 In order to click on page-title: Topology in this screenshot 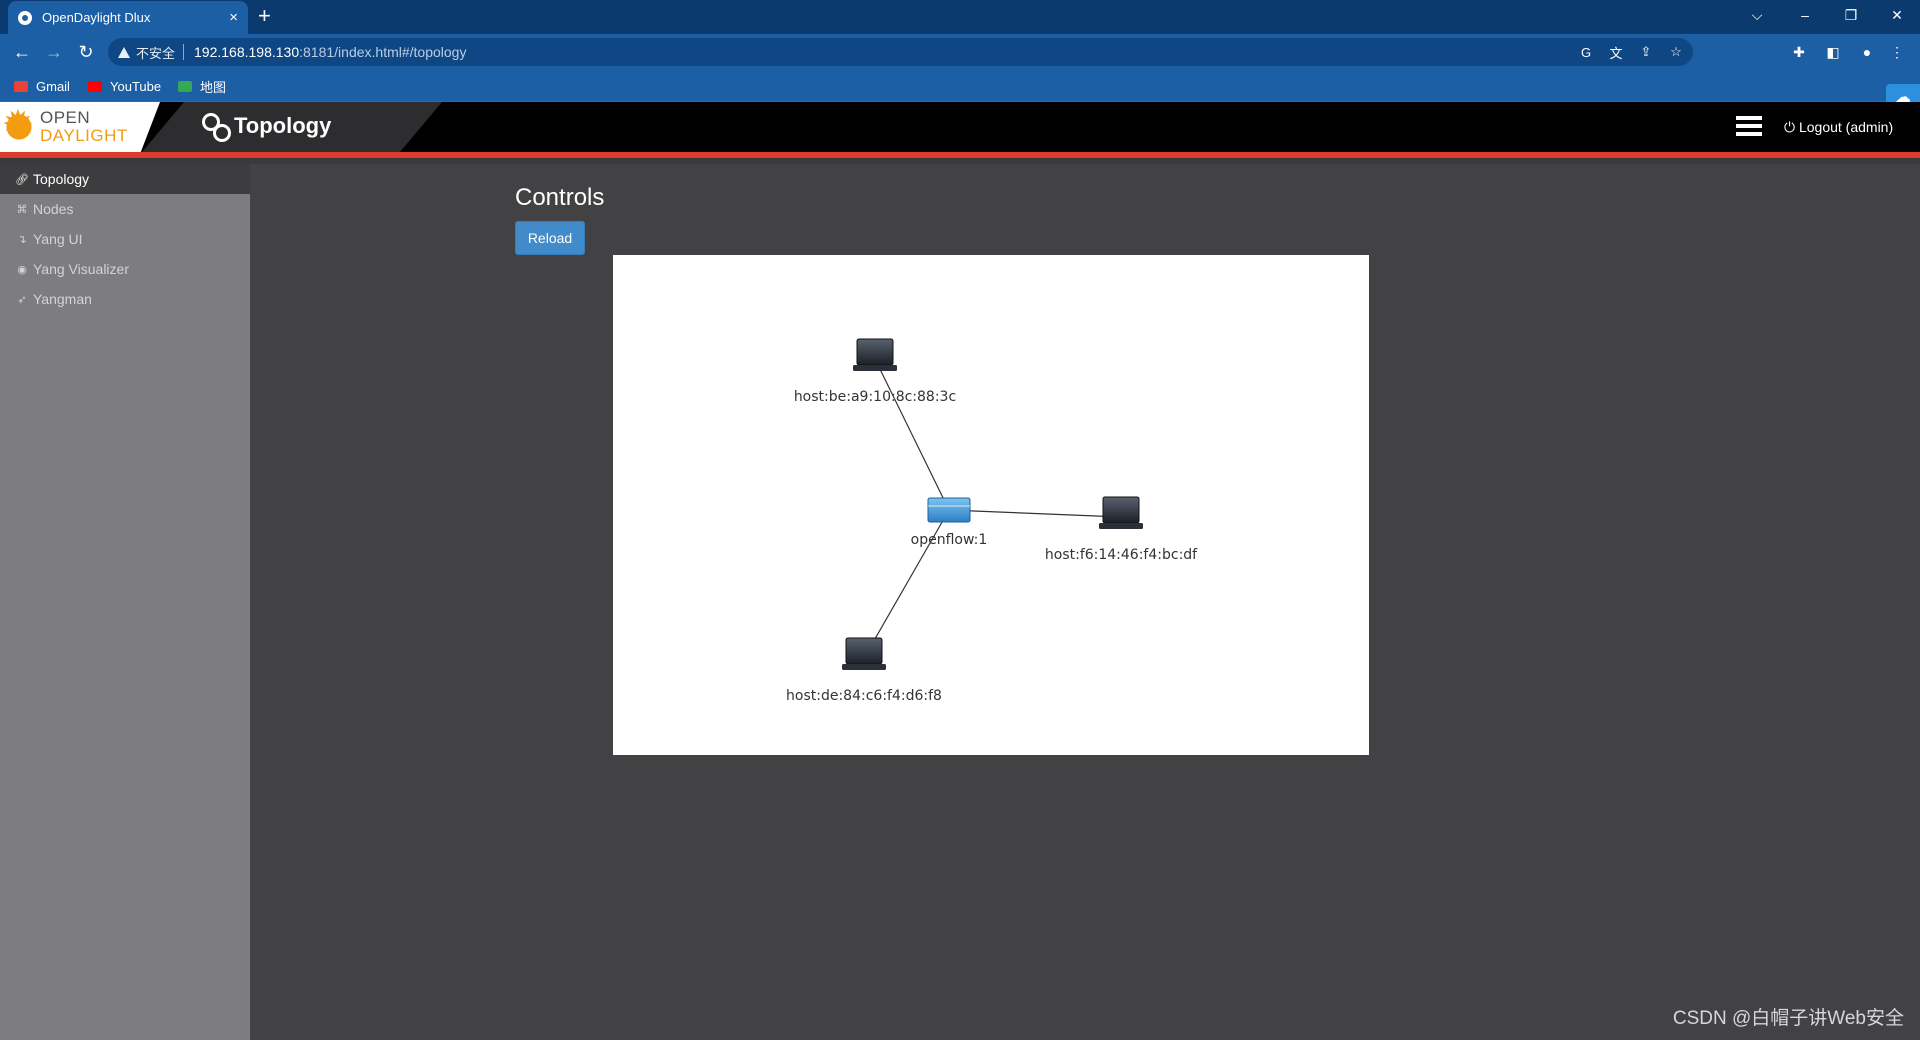, I will do `click(267, 127)`.